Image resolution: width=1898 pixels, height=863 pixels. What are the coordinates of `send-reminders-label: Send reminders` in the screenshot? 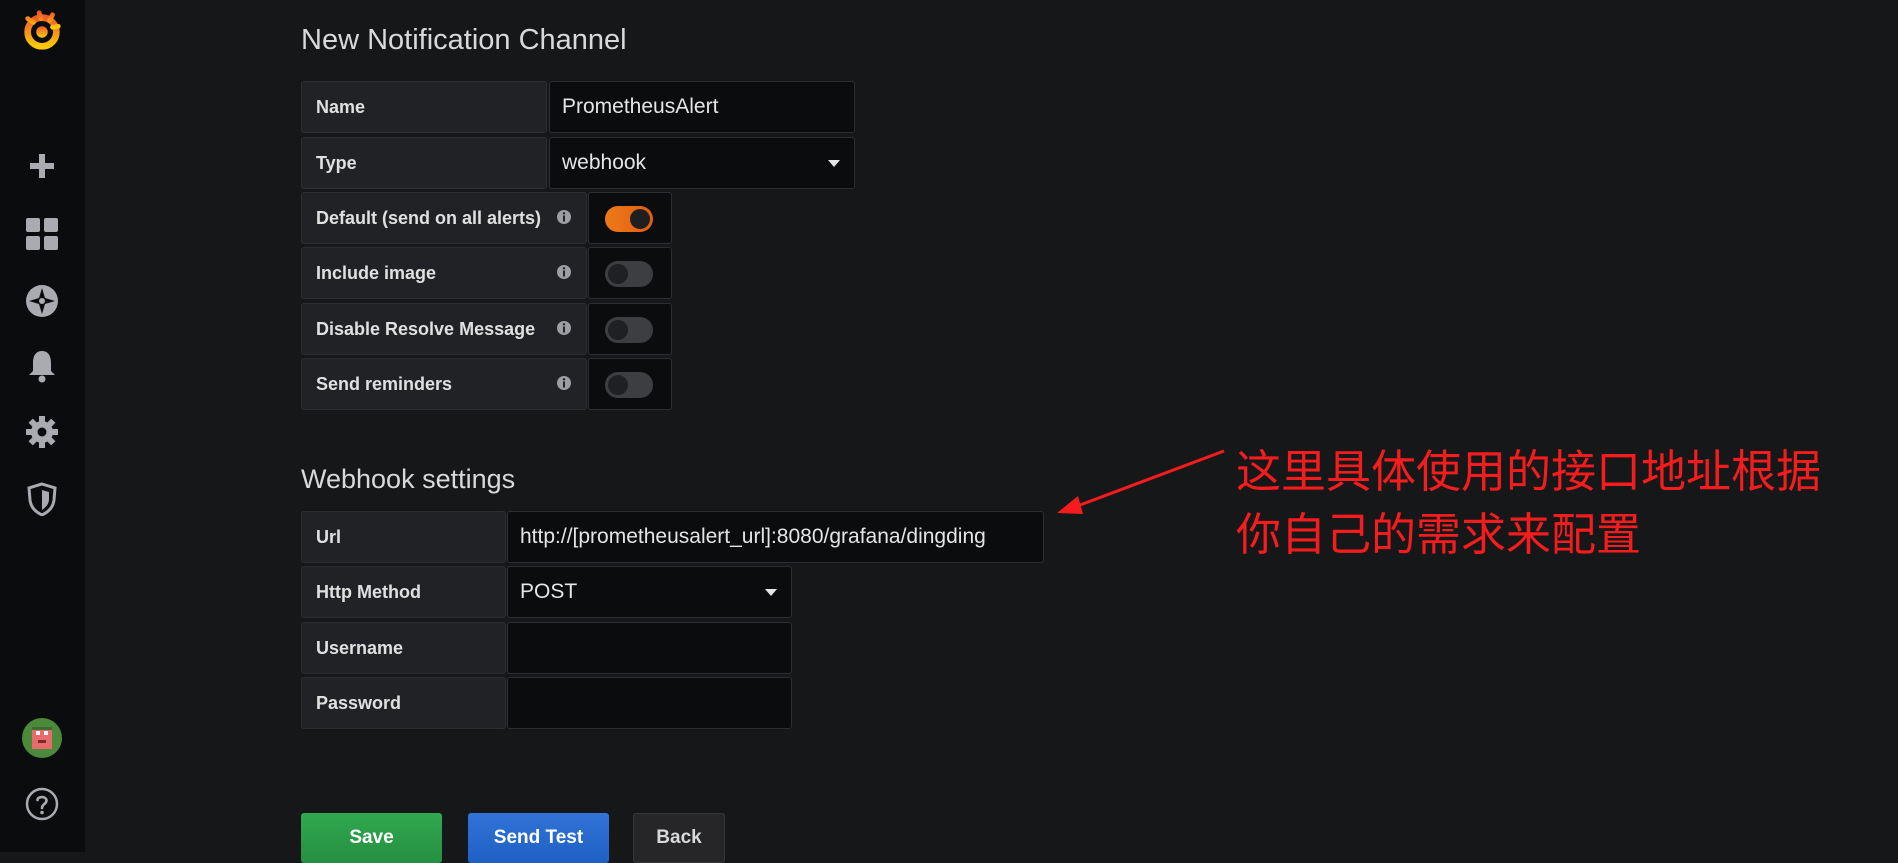 It's located at (444, 384).